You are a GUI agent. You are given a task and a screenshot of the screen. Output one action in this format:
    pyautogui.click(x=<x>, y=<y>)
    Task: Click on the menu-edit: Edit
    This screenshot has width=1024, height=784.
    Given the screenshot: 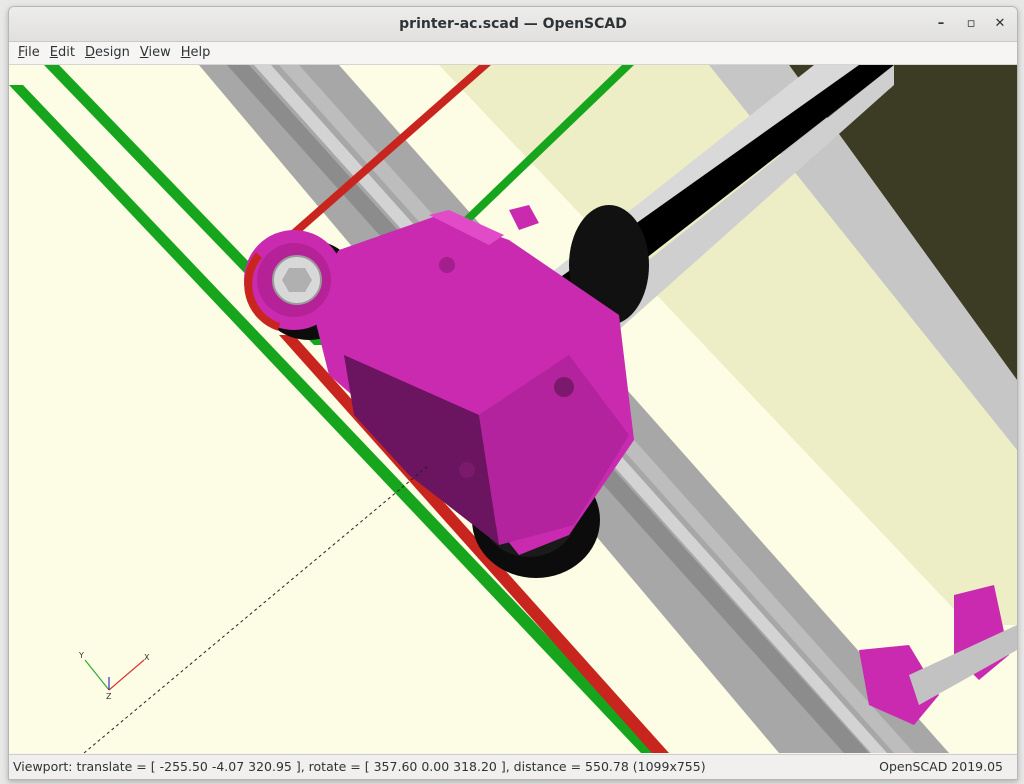 What is the action you would take?
    pyautogui.click(x=62, y=53)
    